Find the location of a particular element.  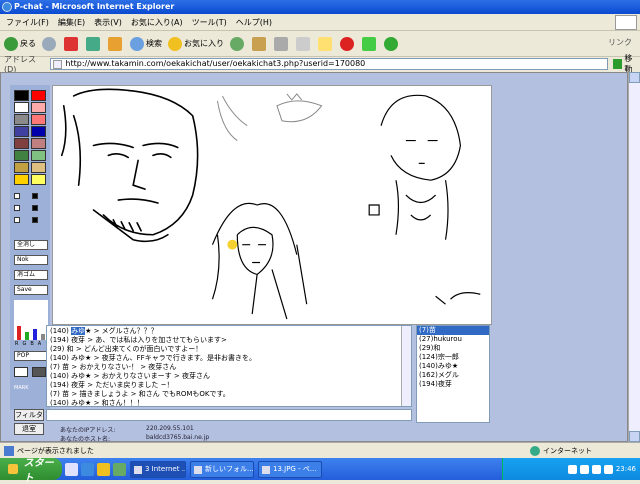

blue-slider is located at coordinates (35, 334).